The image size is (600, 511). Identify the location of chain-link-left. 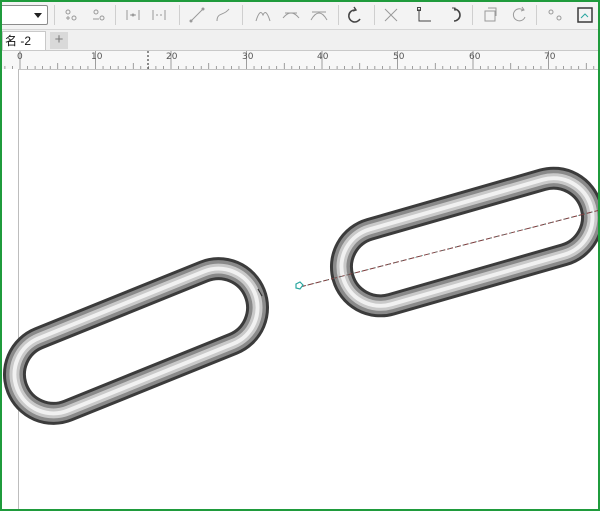
(136, 341).